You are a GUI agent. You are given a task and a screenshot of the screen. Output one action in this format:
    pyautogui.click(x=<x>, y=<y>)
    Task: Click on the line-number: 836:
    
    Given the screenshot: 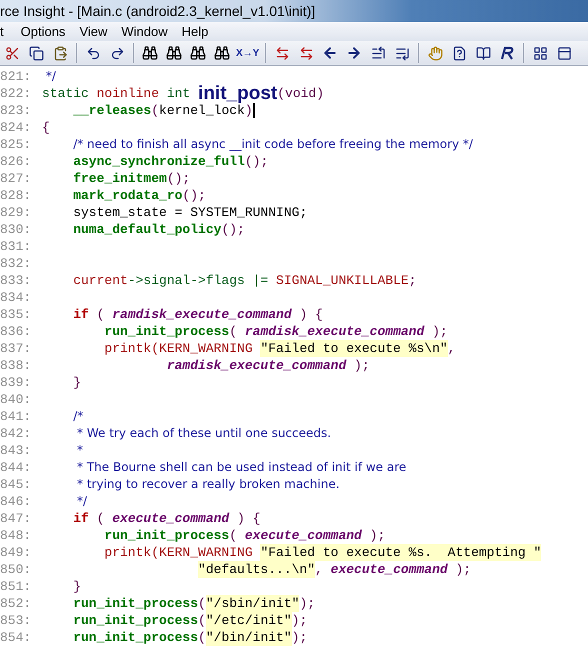 What is the action you would take?
    pyautogui.click(x=16, y=331)
    